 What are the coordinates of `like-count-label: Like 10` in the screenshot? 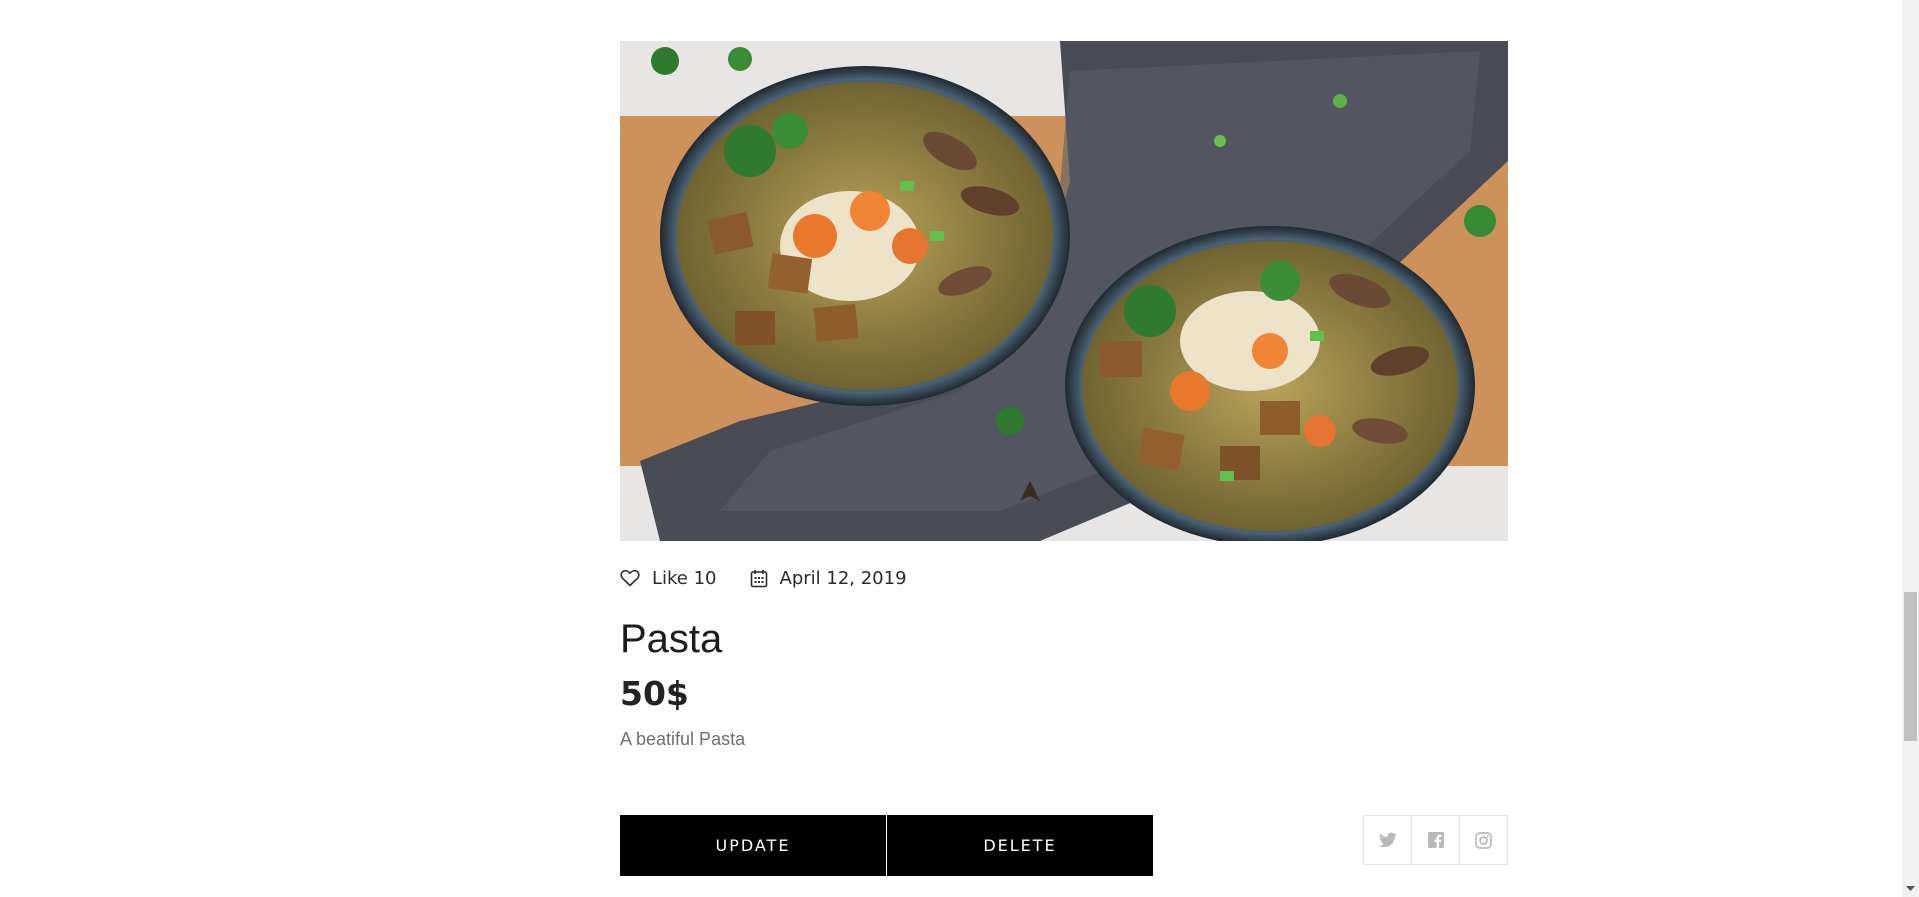 It's located at (684, 578).